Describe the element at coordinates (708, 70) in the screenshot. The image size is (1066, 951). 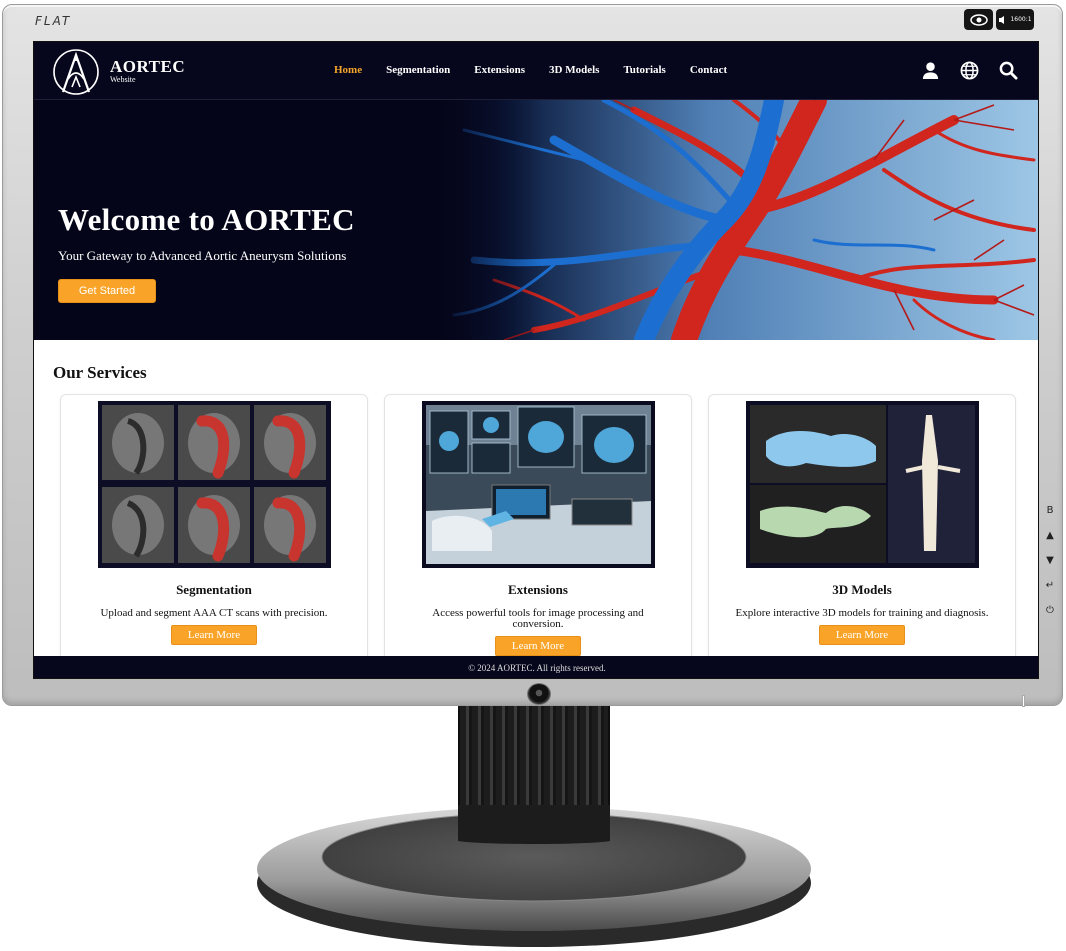
I see `nav-item-contact: Contact` at that location.